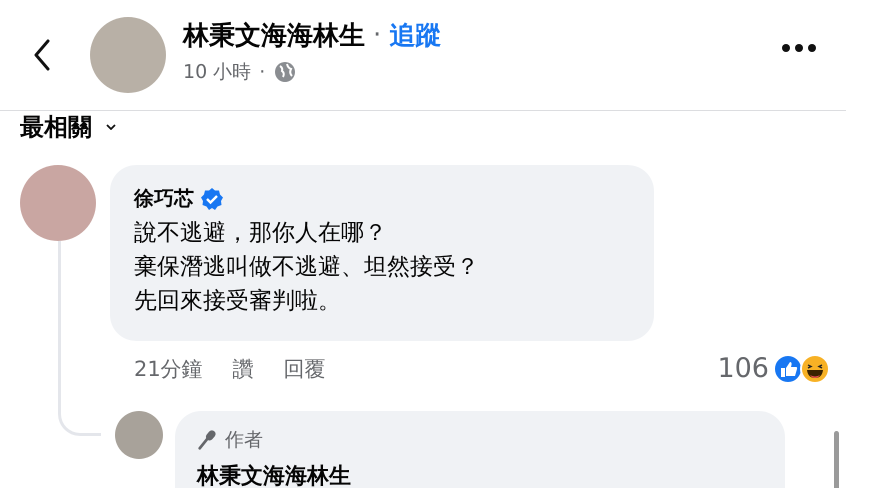 Image resolution: width=889 pixels, height=488 pixels. I want to click on globe-icon, so click(285, 72).